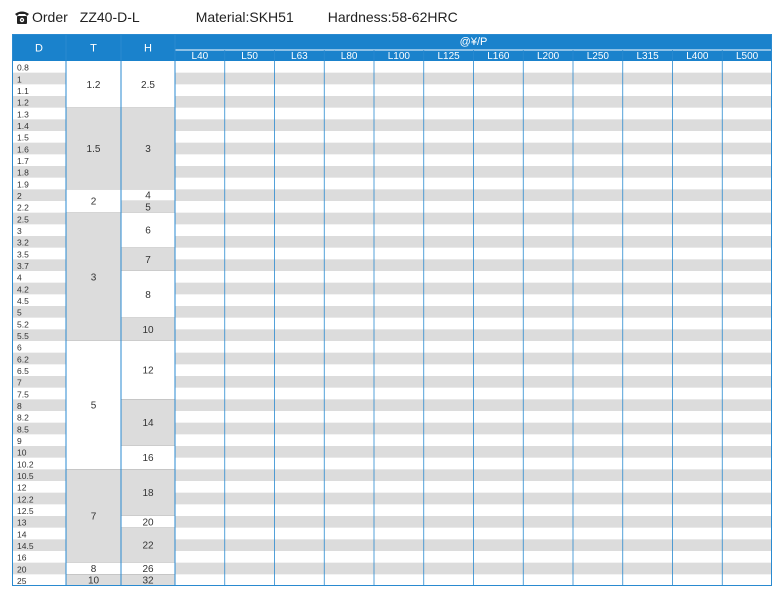 This screenshot has height=595, width=778. What do you see at coordinates (23, 219) in the screenshot?
I see `d-value: 2.5` at bounding box center [23, 219].